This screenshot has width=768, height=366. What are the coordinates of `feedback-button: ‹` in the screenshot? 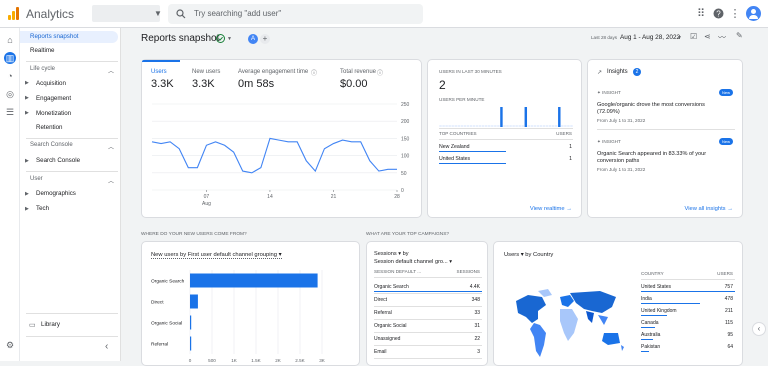 It's located at (759, 329).